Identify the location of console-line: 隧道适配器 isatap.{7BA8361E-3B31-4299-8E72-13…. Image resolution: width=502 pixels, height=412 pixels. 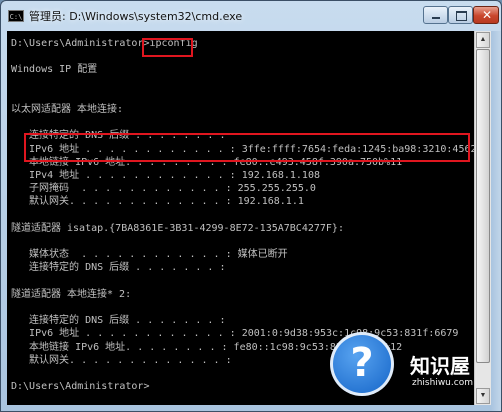
(177, 228).